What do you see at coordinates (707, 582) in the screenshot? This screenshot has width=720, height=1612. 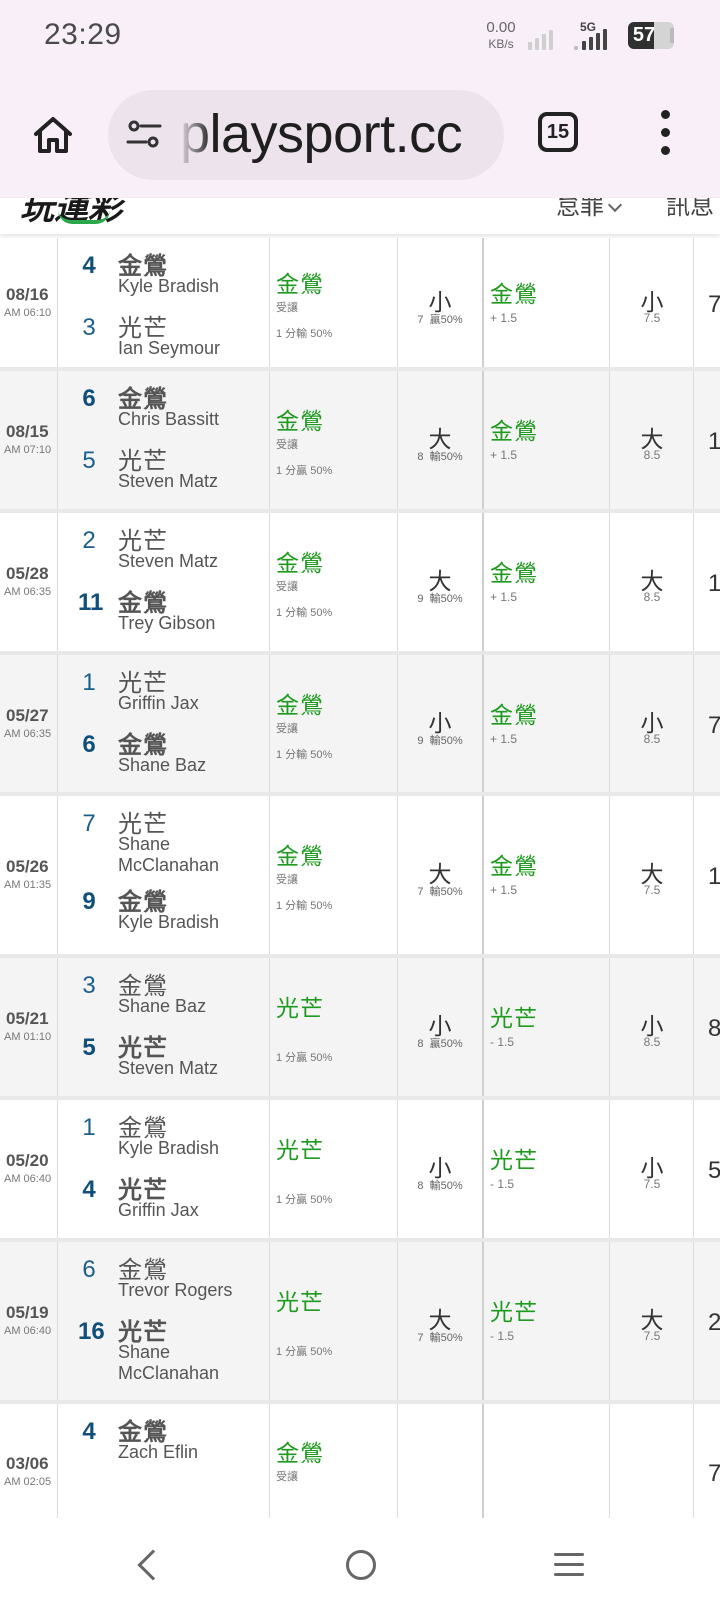 I see `total-score-cell: 13` at bounding box center [707, 582].